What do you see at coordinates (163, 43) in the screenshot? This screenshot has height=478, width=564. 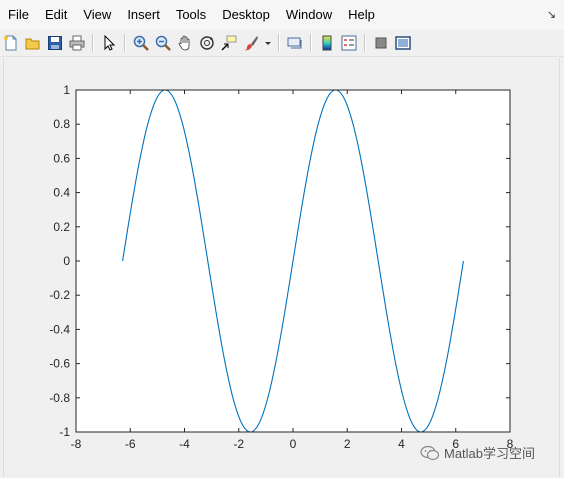 I see `zoom-out-icon` at bounding box center [163, 43].